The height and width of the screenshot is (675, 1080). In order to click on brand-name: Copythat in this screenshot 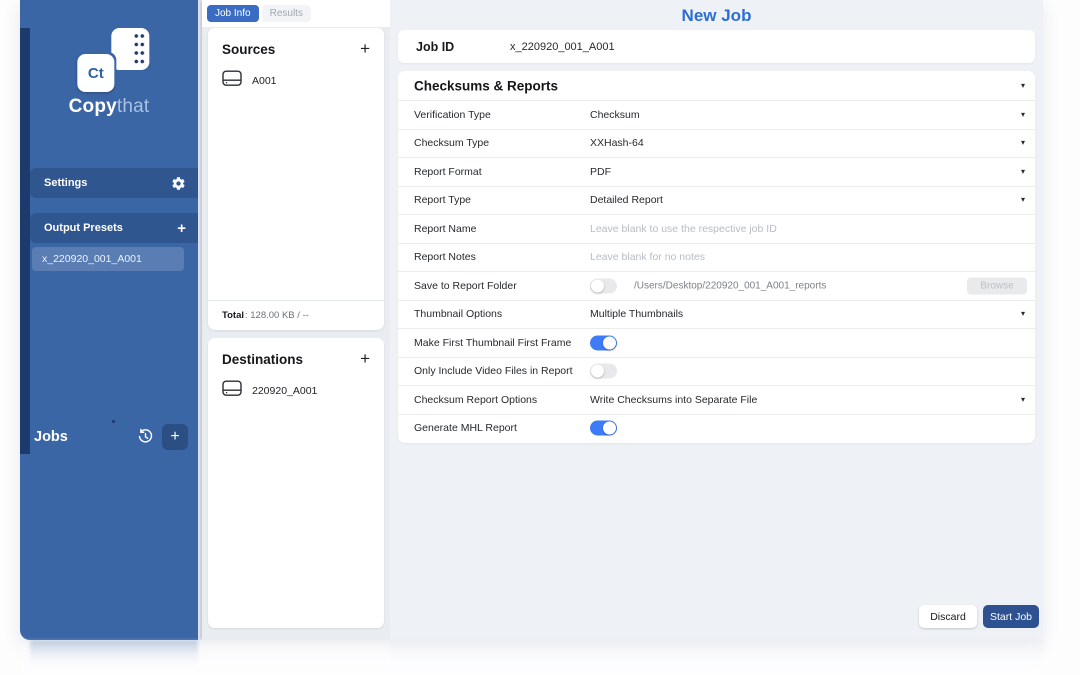, I will do `click(109, 106)`.